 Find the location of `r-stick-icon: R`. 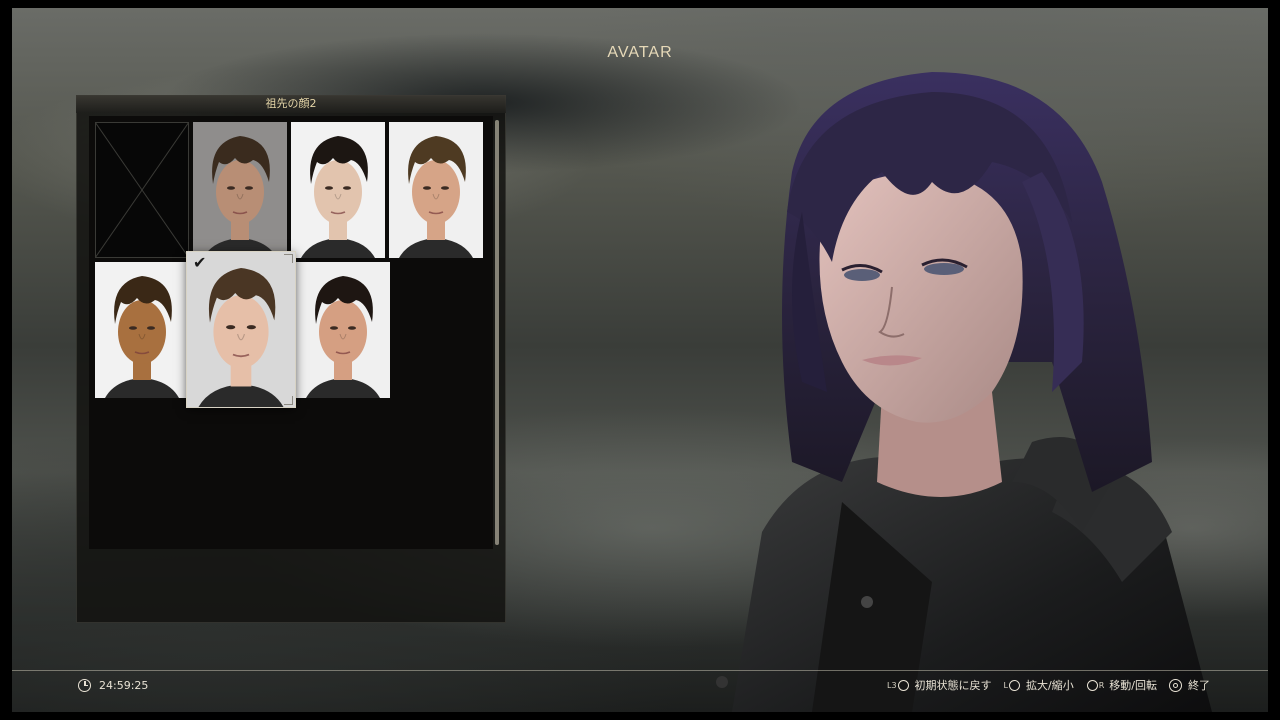

r-stick-icon: R is located at coordinates (1095, 685).